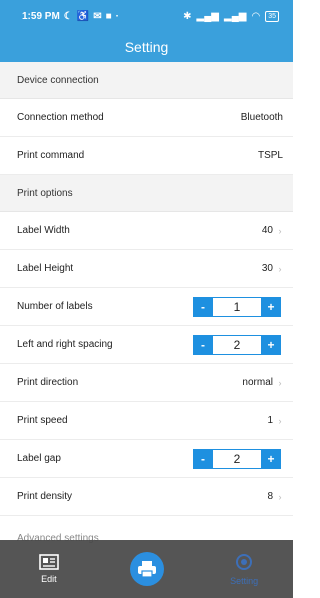  I want to click on row-label-gap: Label gap - 2 +, so click(146, 459).